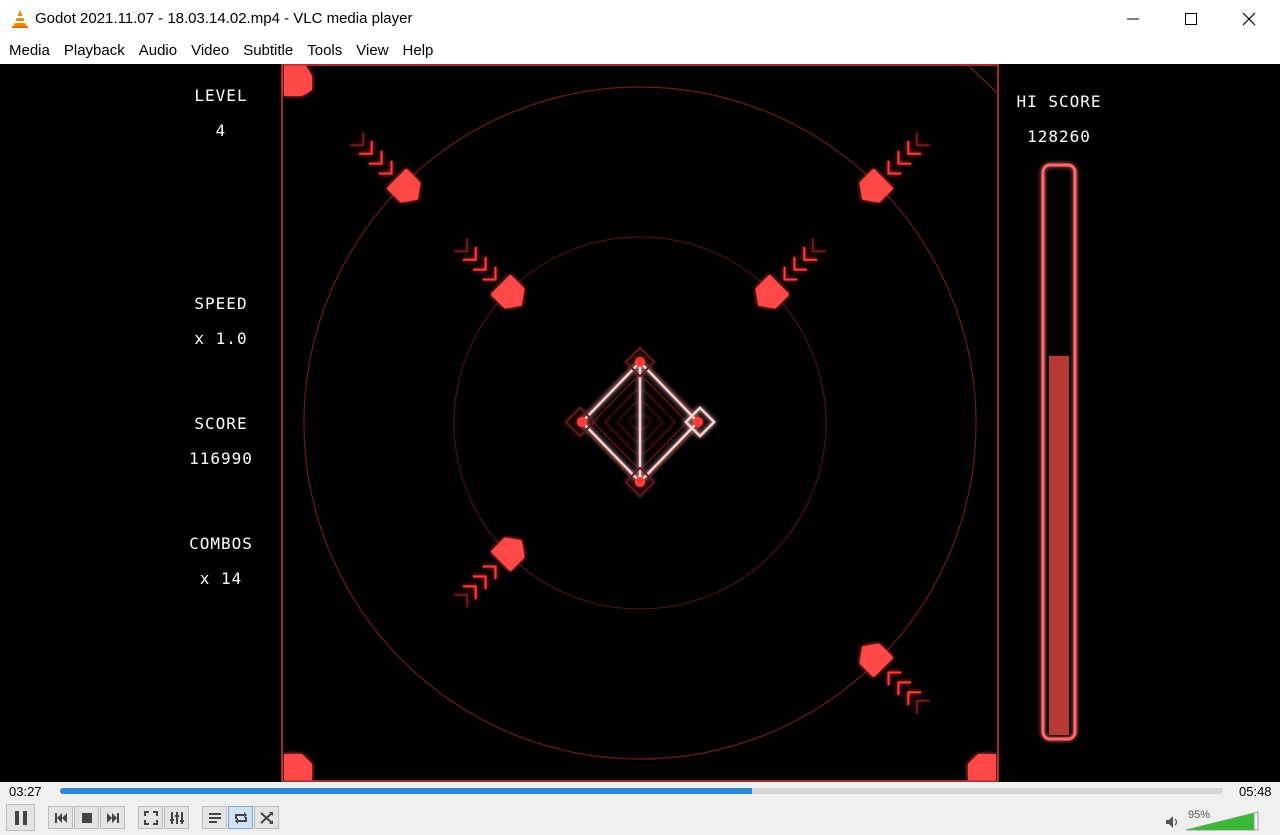  I want to click on shuffle-button, so click(266, 817).